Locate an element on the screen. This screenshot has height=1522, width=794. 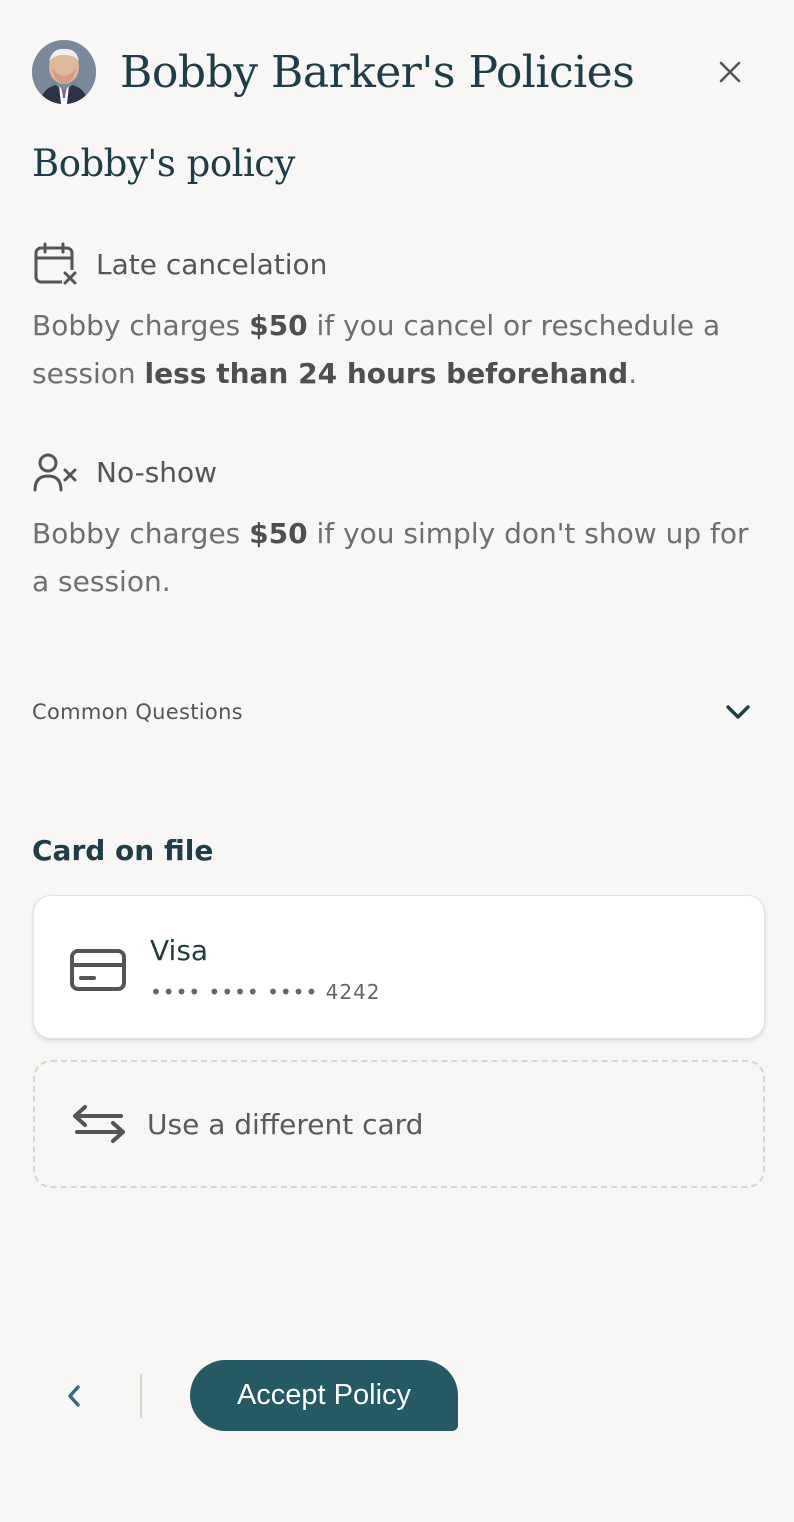
use-different-card-label: Use a different card is located at coordinates (285, 1124).